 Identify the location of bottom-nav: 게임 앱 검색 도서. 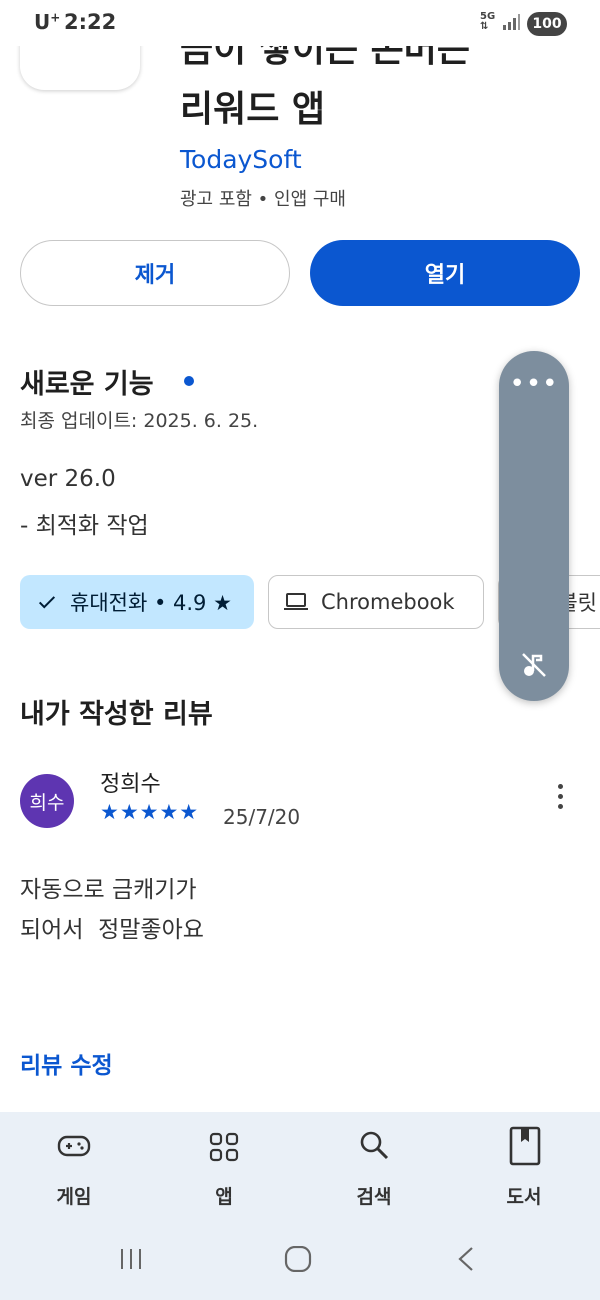
(300, 1206).